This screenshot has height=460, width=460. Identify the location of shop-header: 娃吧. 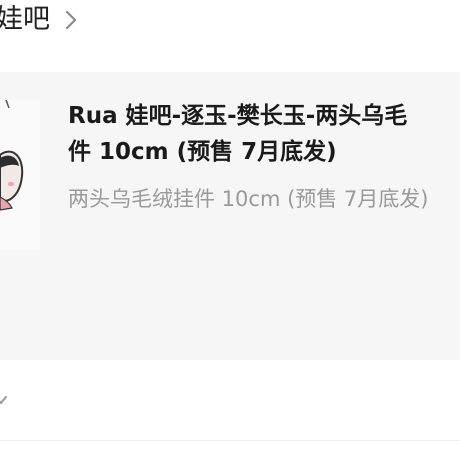
(230, 25).